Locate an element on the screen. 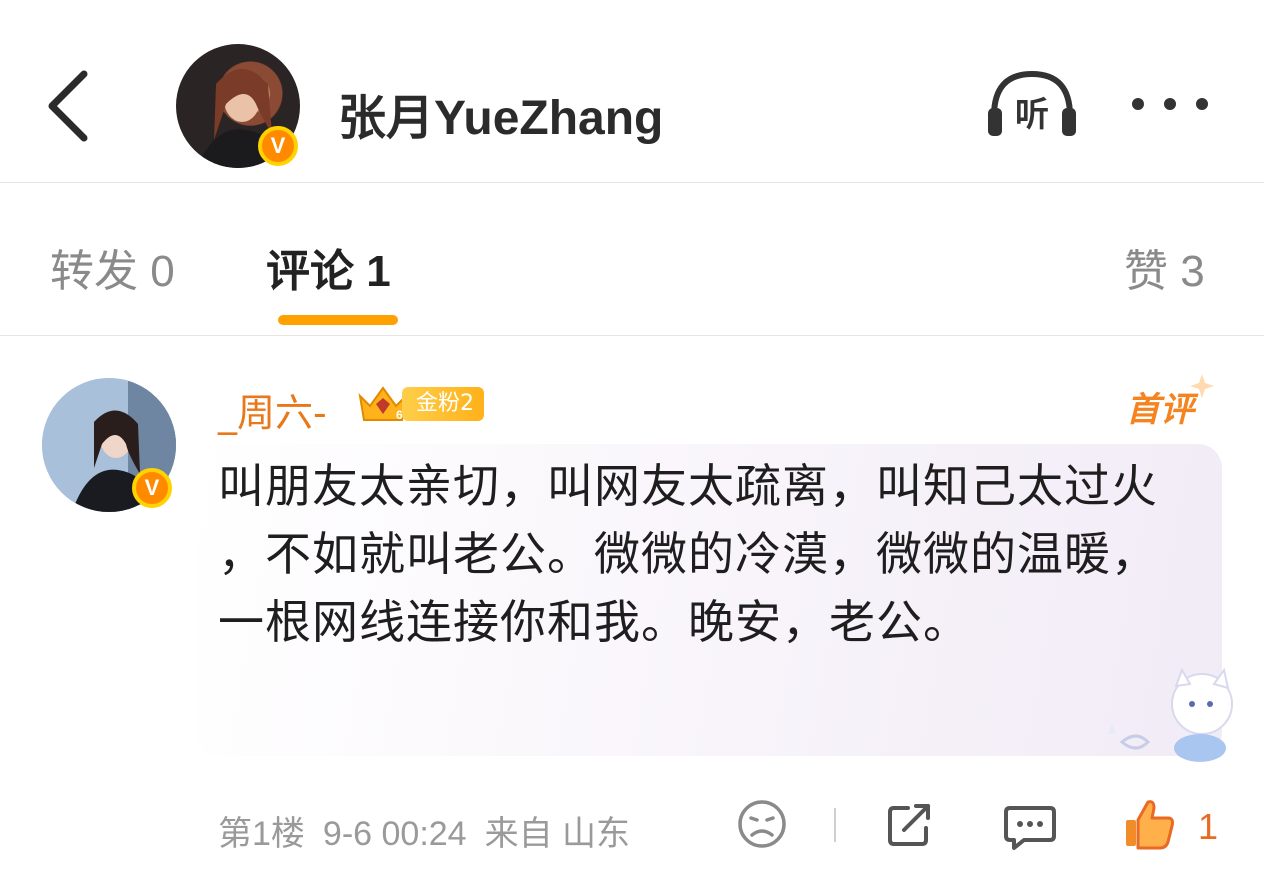 The image size is (1264, 882). back-arrow-icon is located at coordinates (70, 106).